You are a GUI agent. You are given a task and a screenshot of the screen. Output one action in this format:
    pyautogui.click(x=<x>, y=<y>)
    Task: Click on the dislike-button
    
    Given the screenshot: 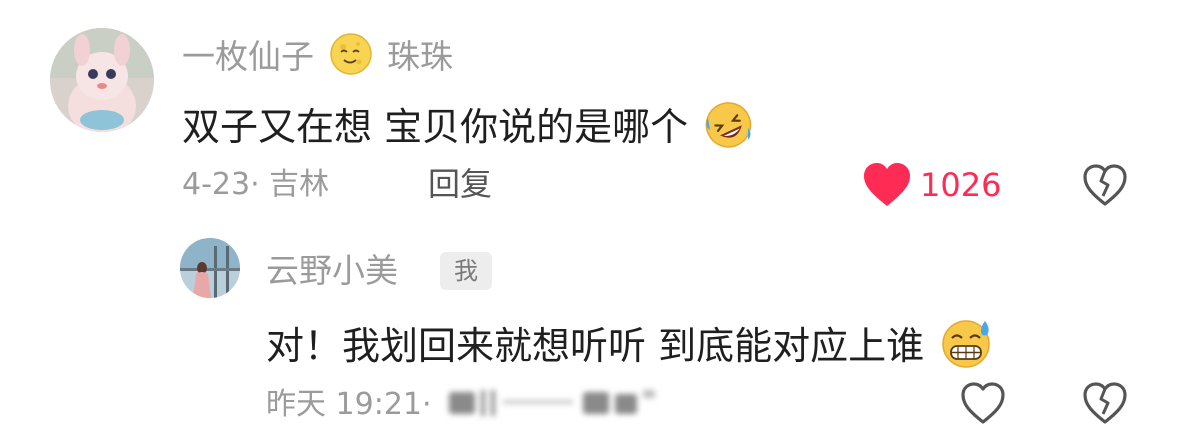 What is the action you would take?
    pyautogui.click(x=1105, y=185)
    